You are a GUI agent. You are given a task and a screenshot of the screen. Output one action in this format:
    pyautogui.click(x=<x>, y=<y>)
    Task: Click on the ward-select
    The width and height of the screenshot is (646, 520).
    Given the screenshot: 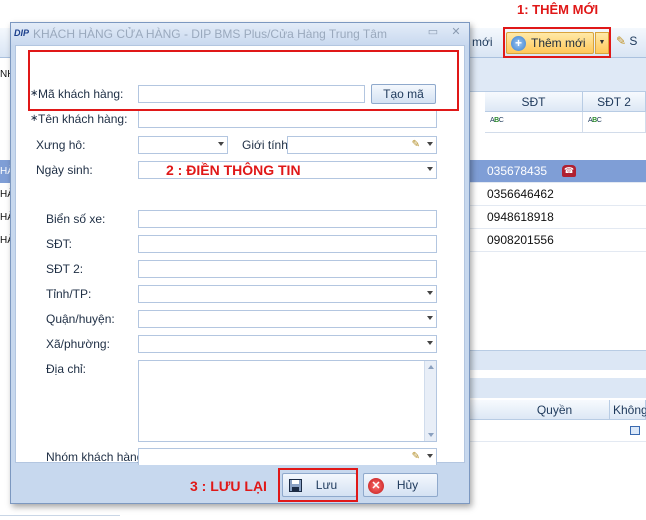 What is the action you would take?
    pyautogui.click(x=287, y=344)
    